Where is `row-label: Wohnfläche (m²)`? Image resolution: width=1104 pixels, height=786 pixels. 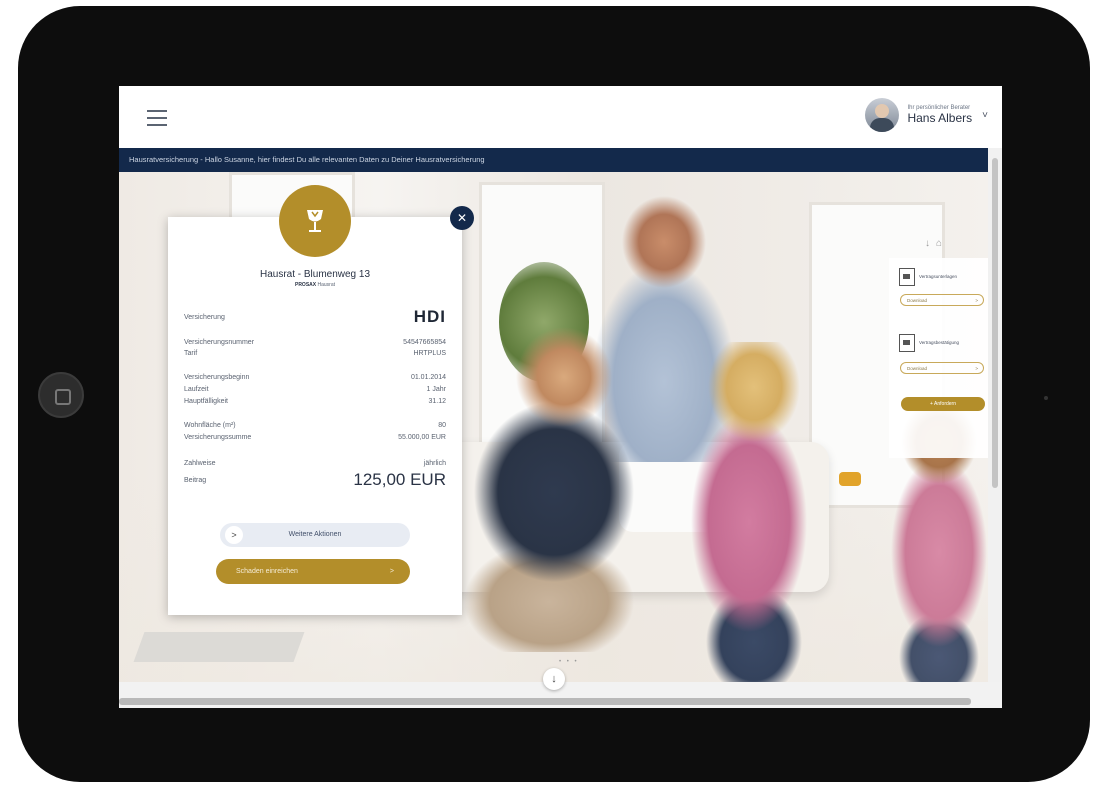
row-label: Wohnfläche (m²) is located at coordinates (210, 425).